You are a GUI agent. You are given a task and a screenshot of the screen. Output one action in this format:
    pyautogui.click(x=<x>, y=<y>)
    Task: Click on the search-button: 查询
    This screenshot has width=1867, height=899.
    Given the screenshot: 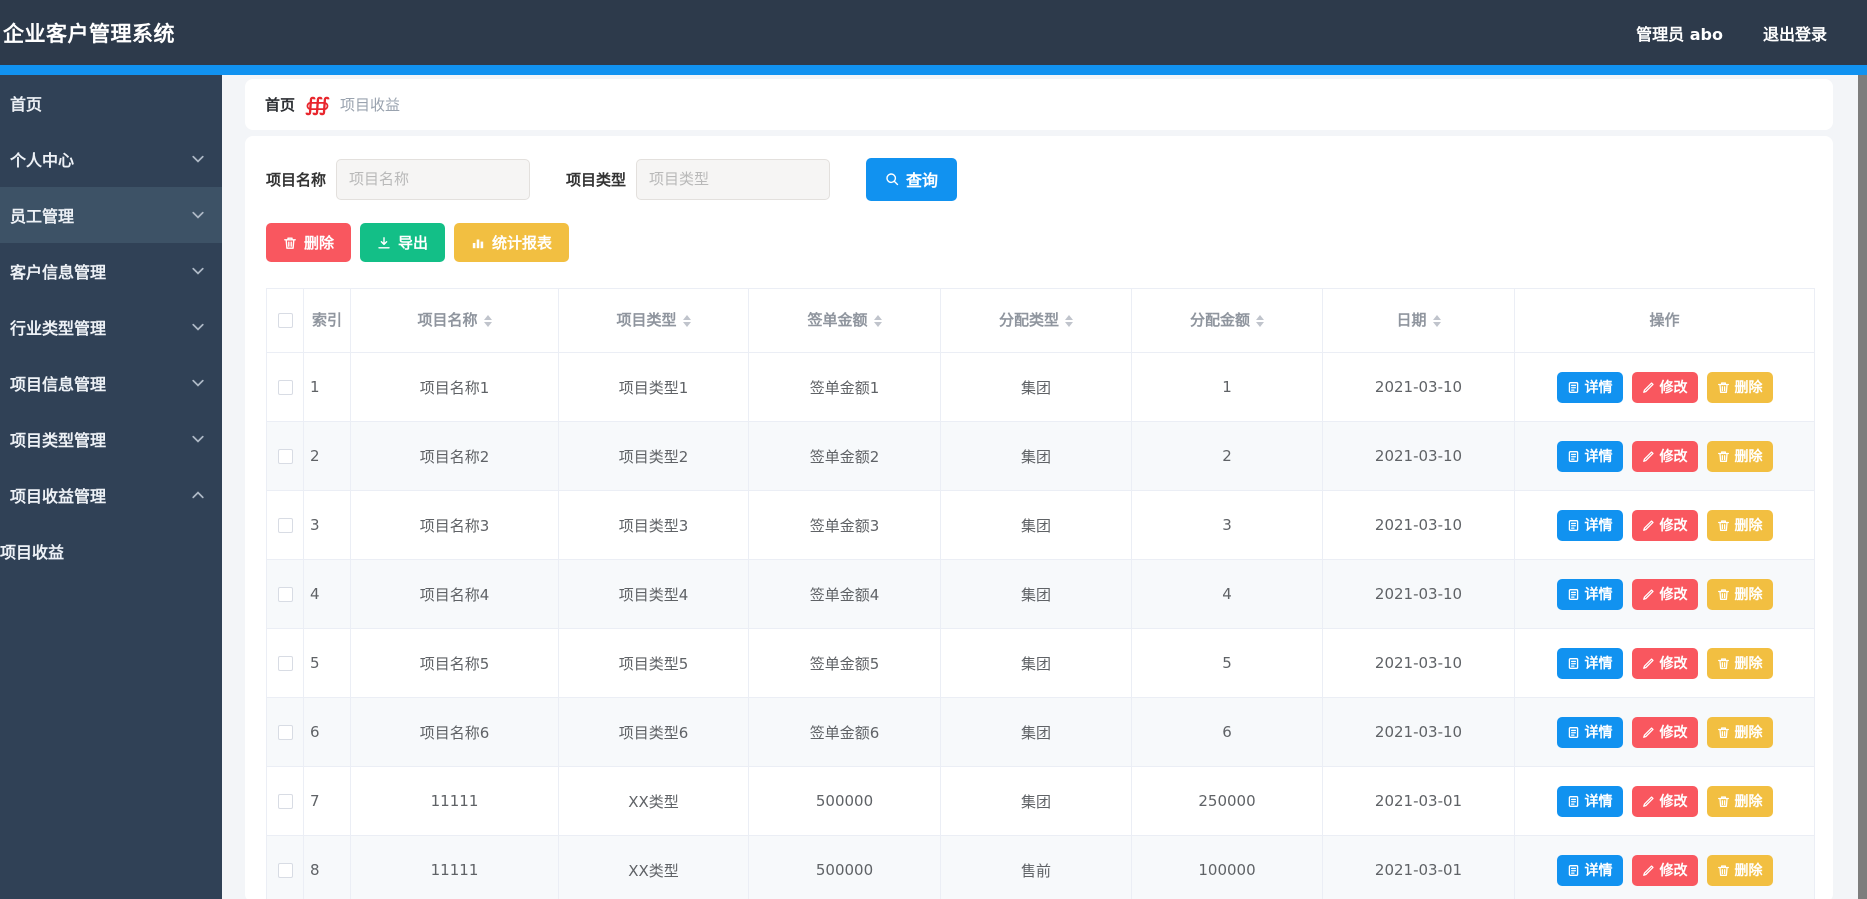 What is the action you would take?
    pyautogui.click(x=912, y=179)
    